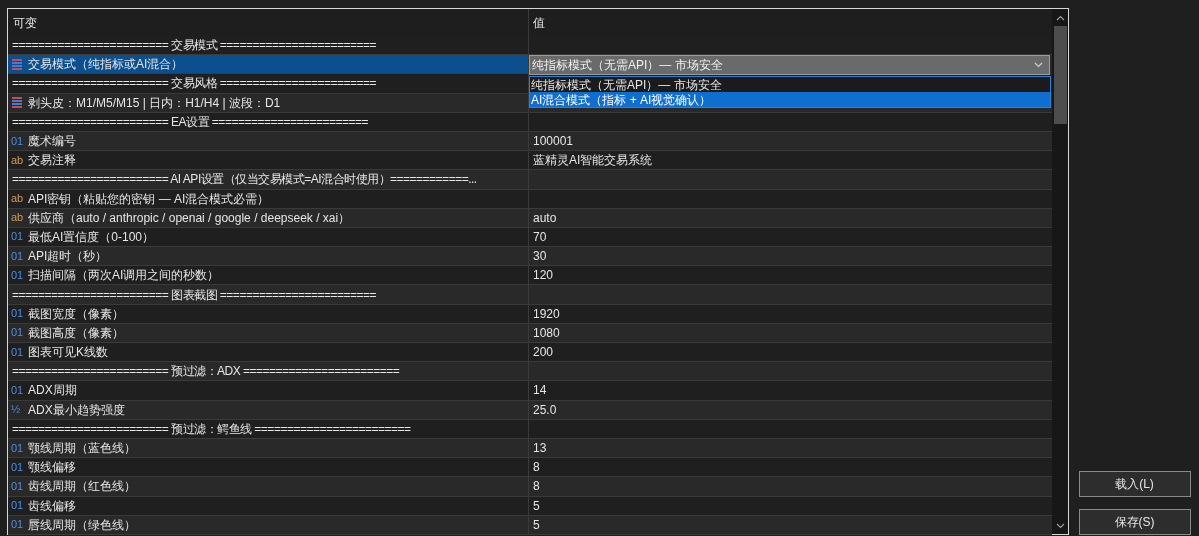 The height and width of the screenshot is (536, 1199). Describe the element at coordinates (52, 468) in the screenshot. I see `parameter-name: 颚线偏移` at that location.